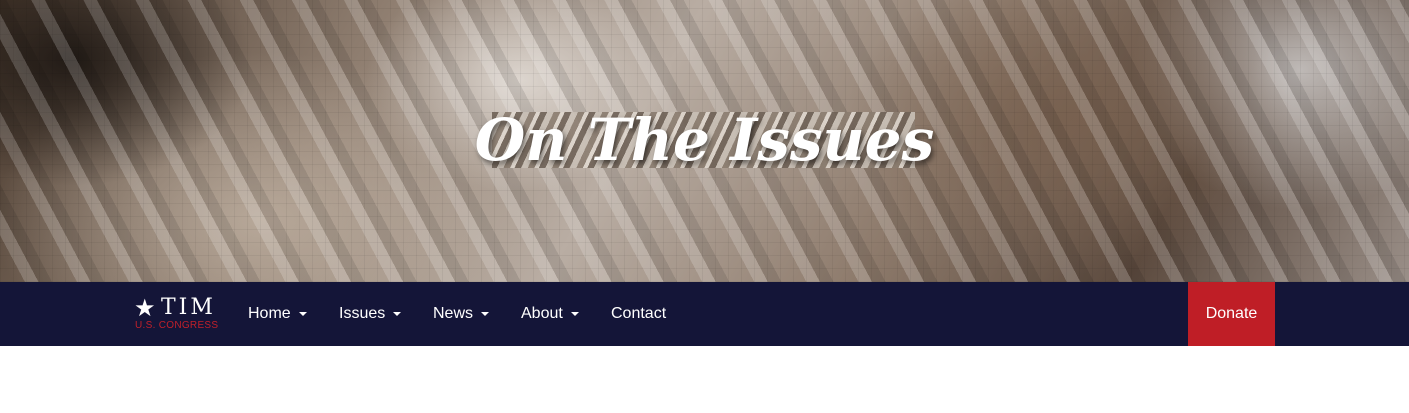 The image size is (1409, 413). I want to click on page-title: On The Issues, so click(704, 140).